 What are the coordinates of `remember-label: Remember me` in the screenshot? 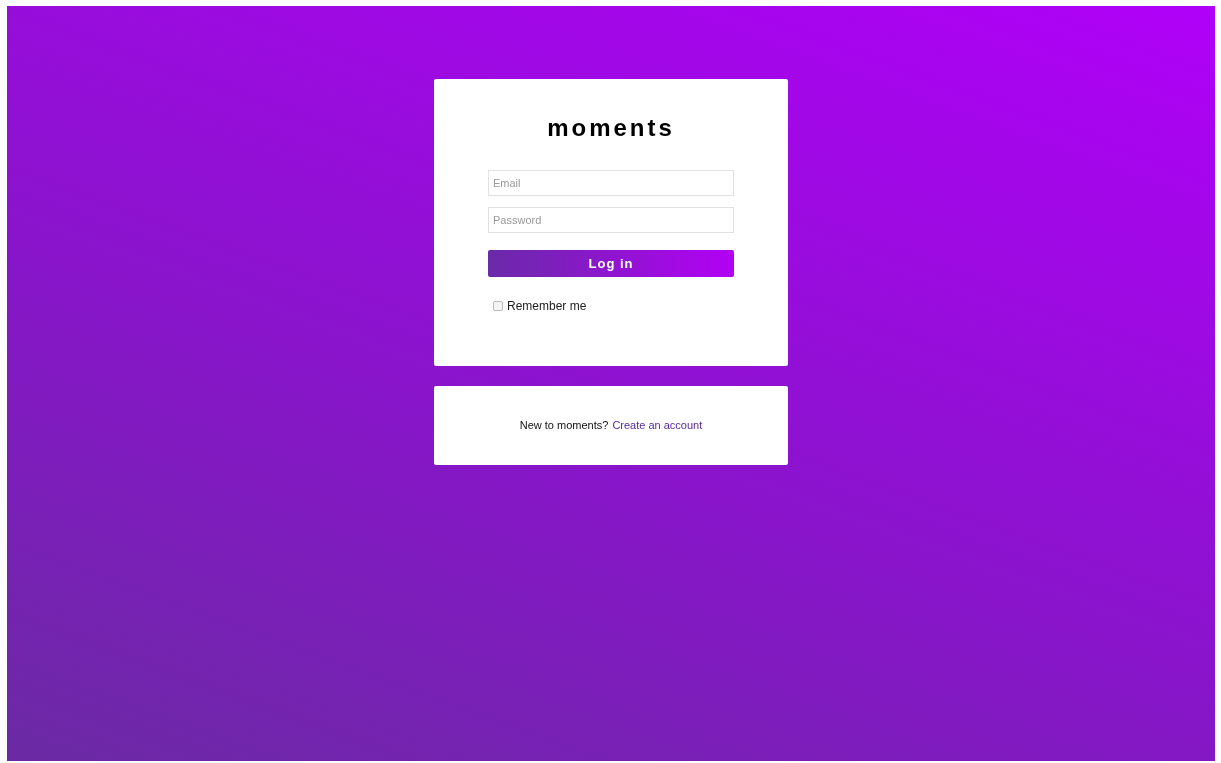 It's located at (547, 306).